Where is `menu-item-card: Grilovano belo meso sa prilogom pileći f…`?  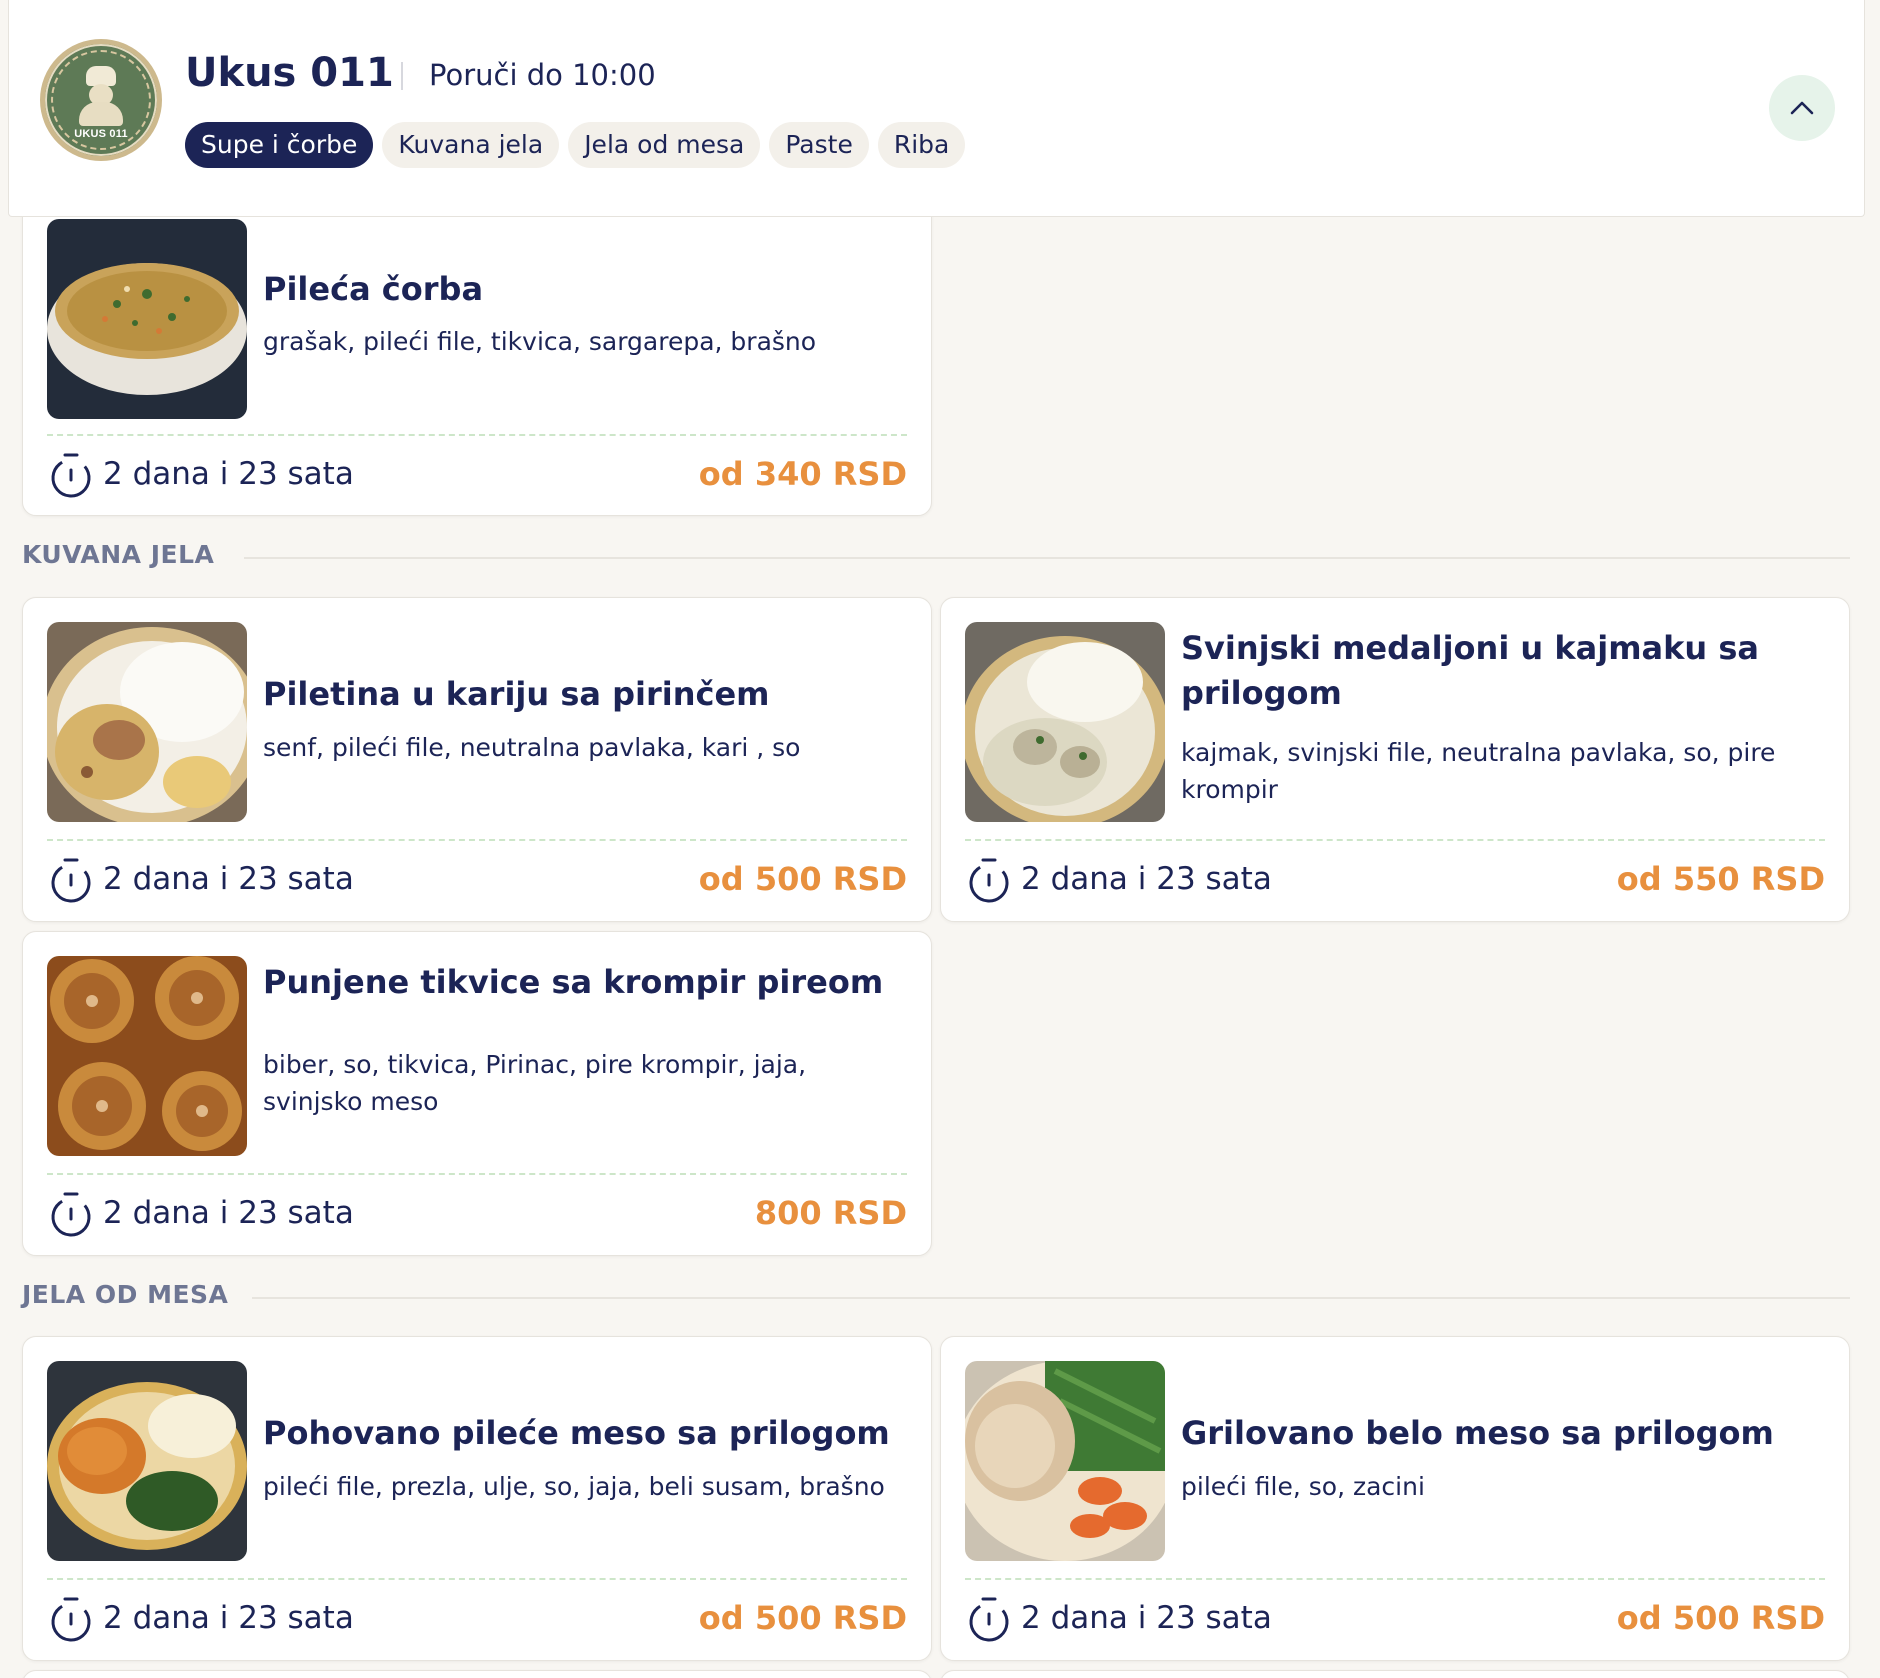 menu-item-card: Grilovano belo meso sa prilogom pileći f… is located at coordinates (1395, 1498).